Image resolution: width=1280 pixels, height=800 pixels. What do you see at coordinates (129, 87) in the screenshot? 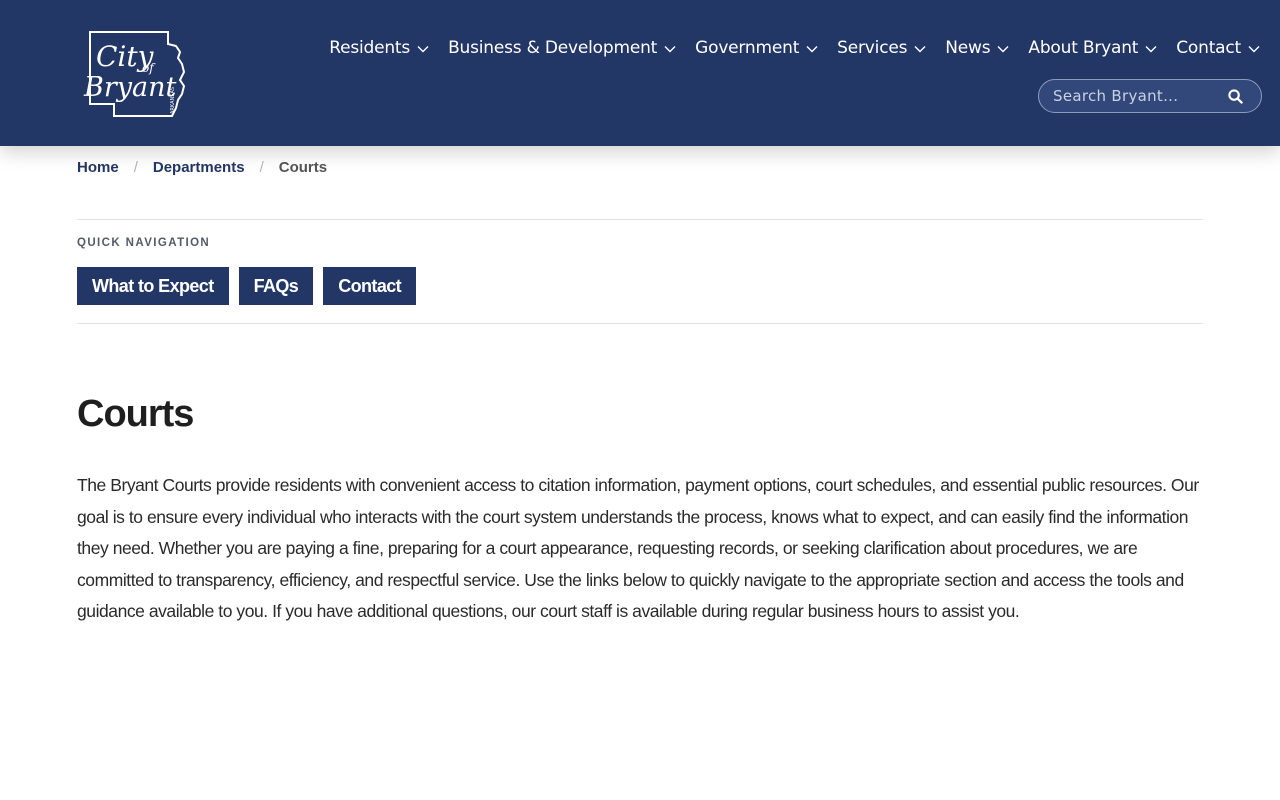
I see `logo-text-bryant: Bryant` at bounding box center [129, 87].